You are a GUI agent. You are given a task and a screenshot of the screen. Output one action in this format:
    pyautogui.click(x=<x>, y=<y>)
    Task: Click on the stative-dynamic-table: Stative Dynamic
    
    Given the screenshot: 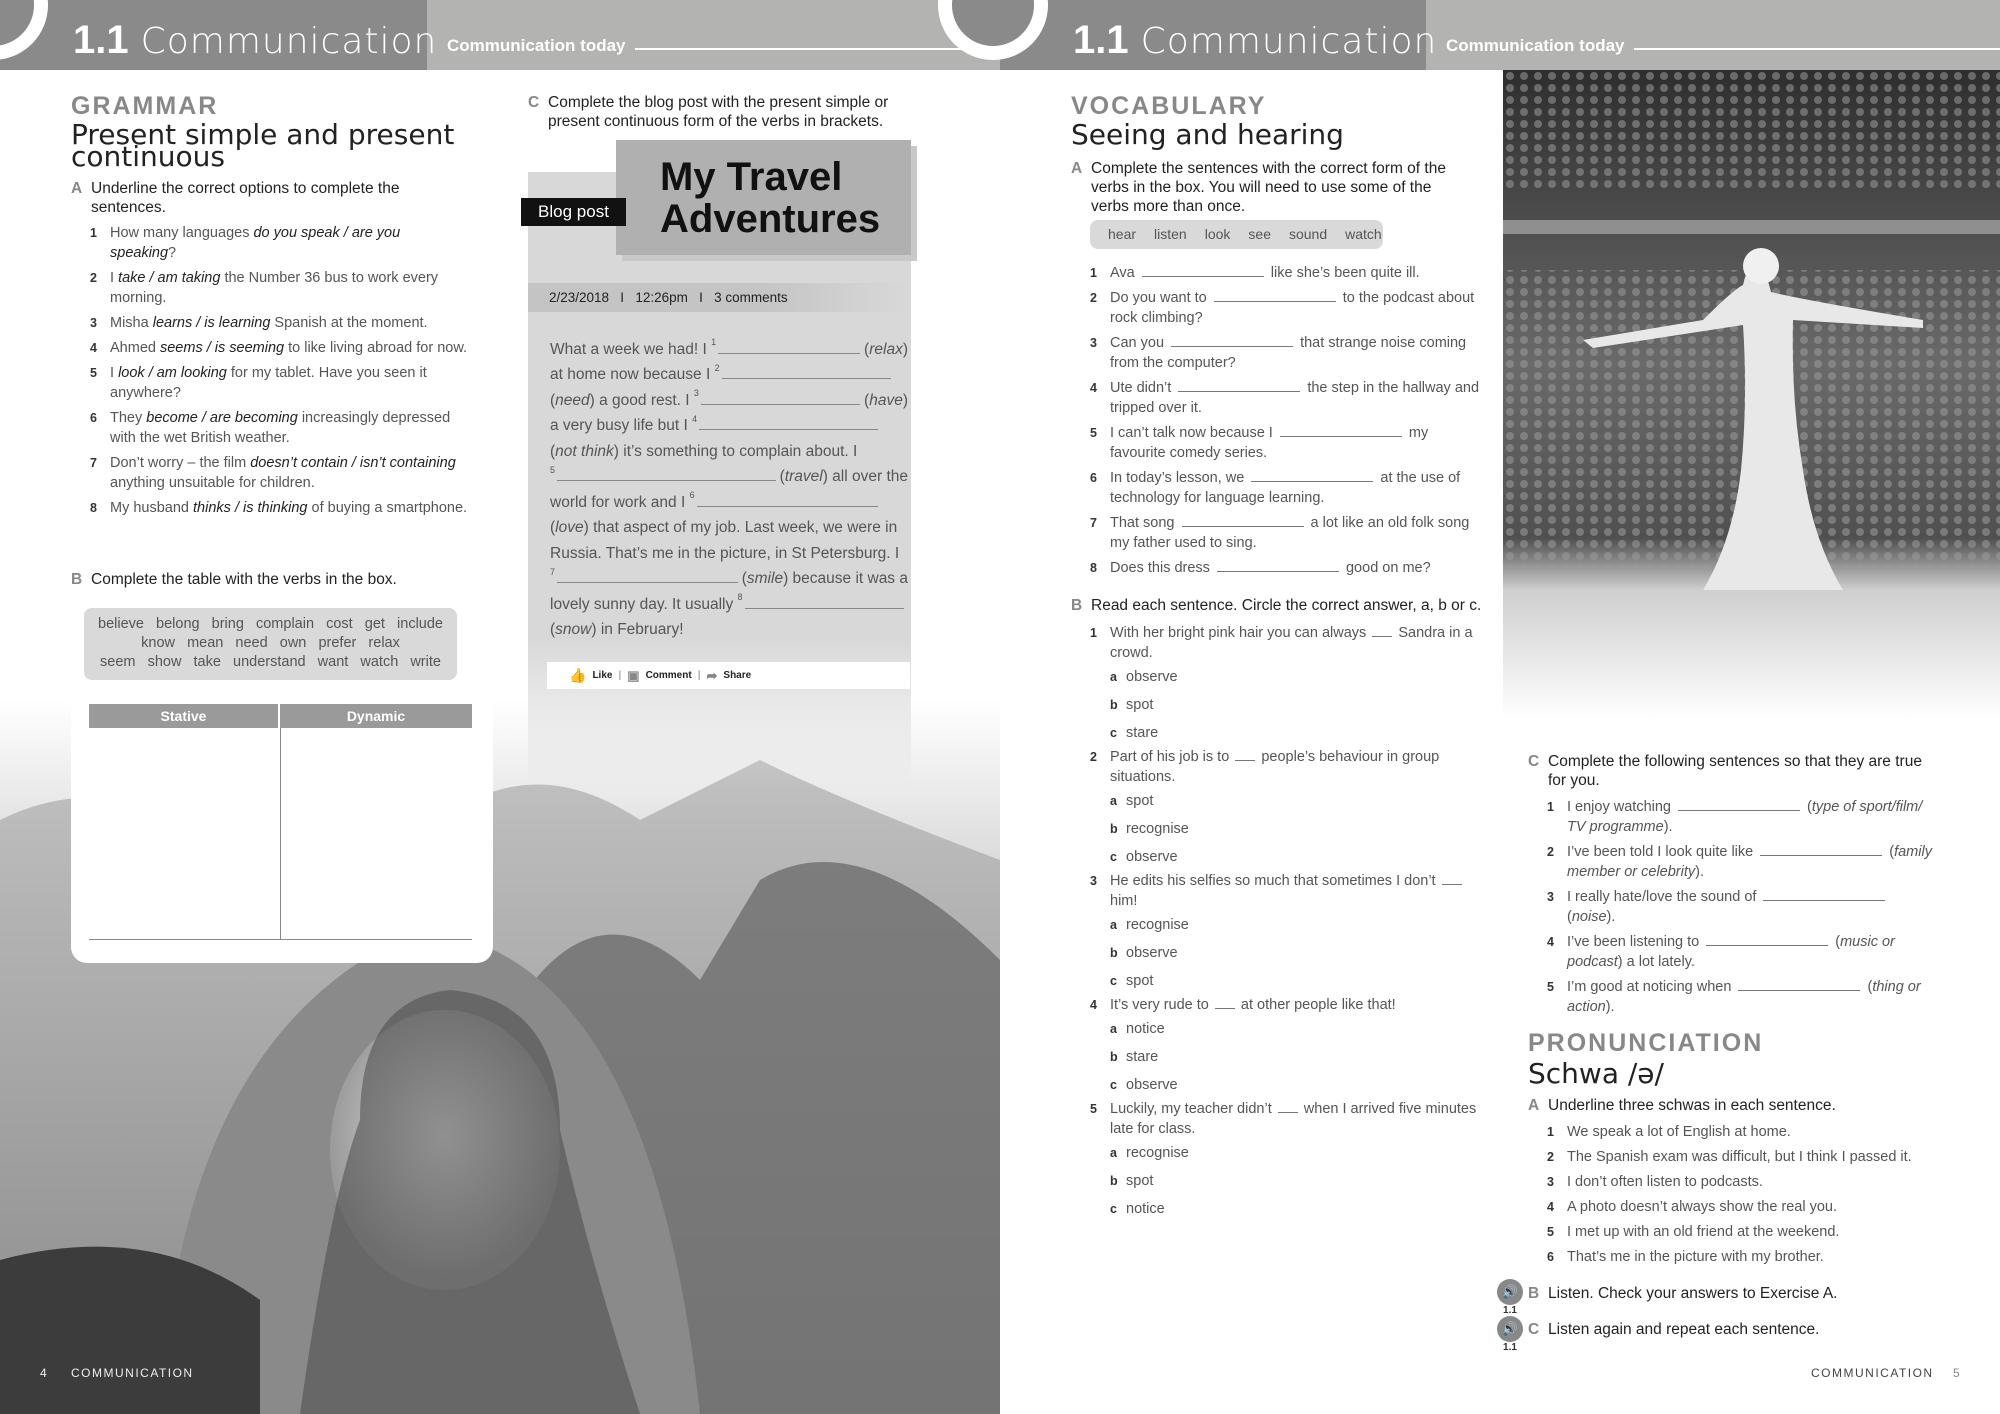 What is the action you would take?
    pyautogui.click(x=280, y=822)
    